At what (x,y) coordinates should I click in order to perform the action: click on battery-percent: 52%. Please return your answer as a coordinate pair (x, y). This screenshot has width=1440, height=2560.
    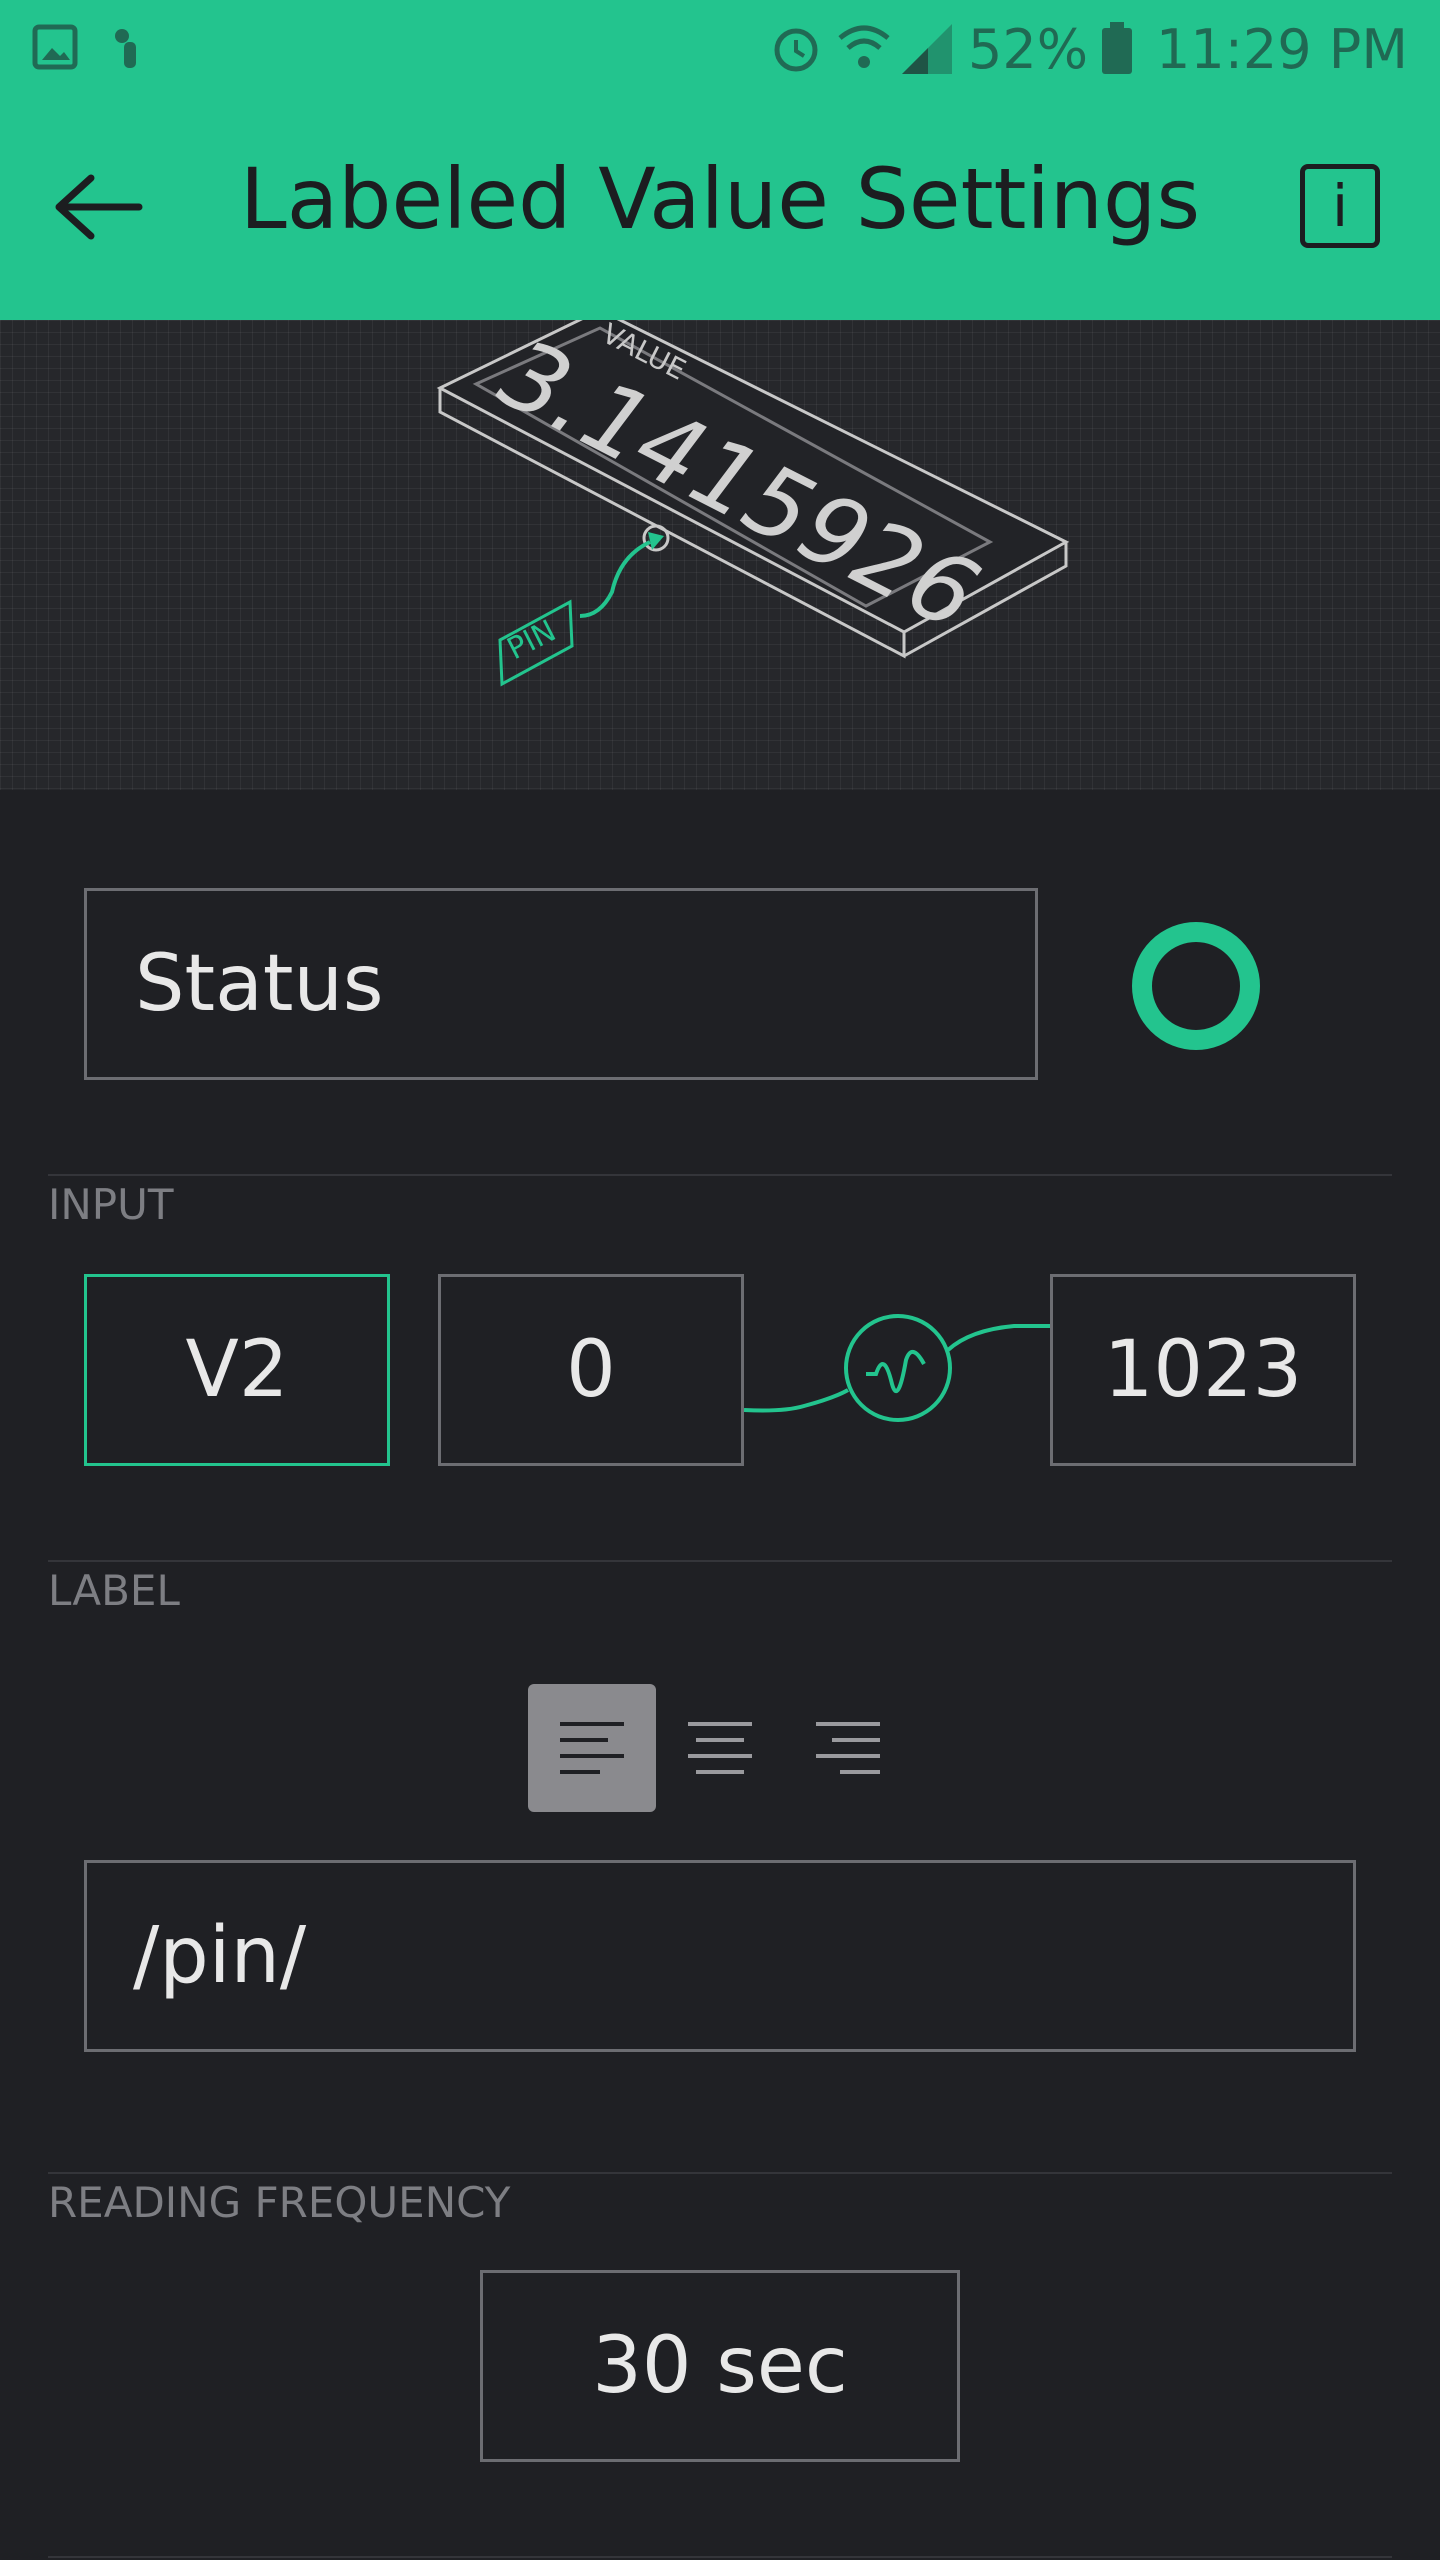
    Looking at the image, I should click on (1028, 49).